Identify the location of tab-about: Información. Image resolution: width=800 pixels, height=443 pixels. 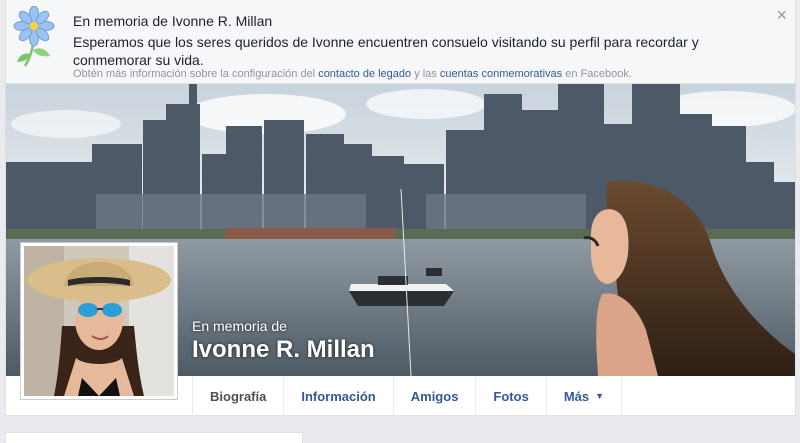
(339, 396).